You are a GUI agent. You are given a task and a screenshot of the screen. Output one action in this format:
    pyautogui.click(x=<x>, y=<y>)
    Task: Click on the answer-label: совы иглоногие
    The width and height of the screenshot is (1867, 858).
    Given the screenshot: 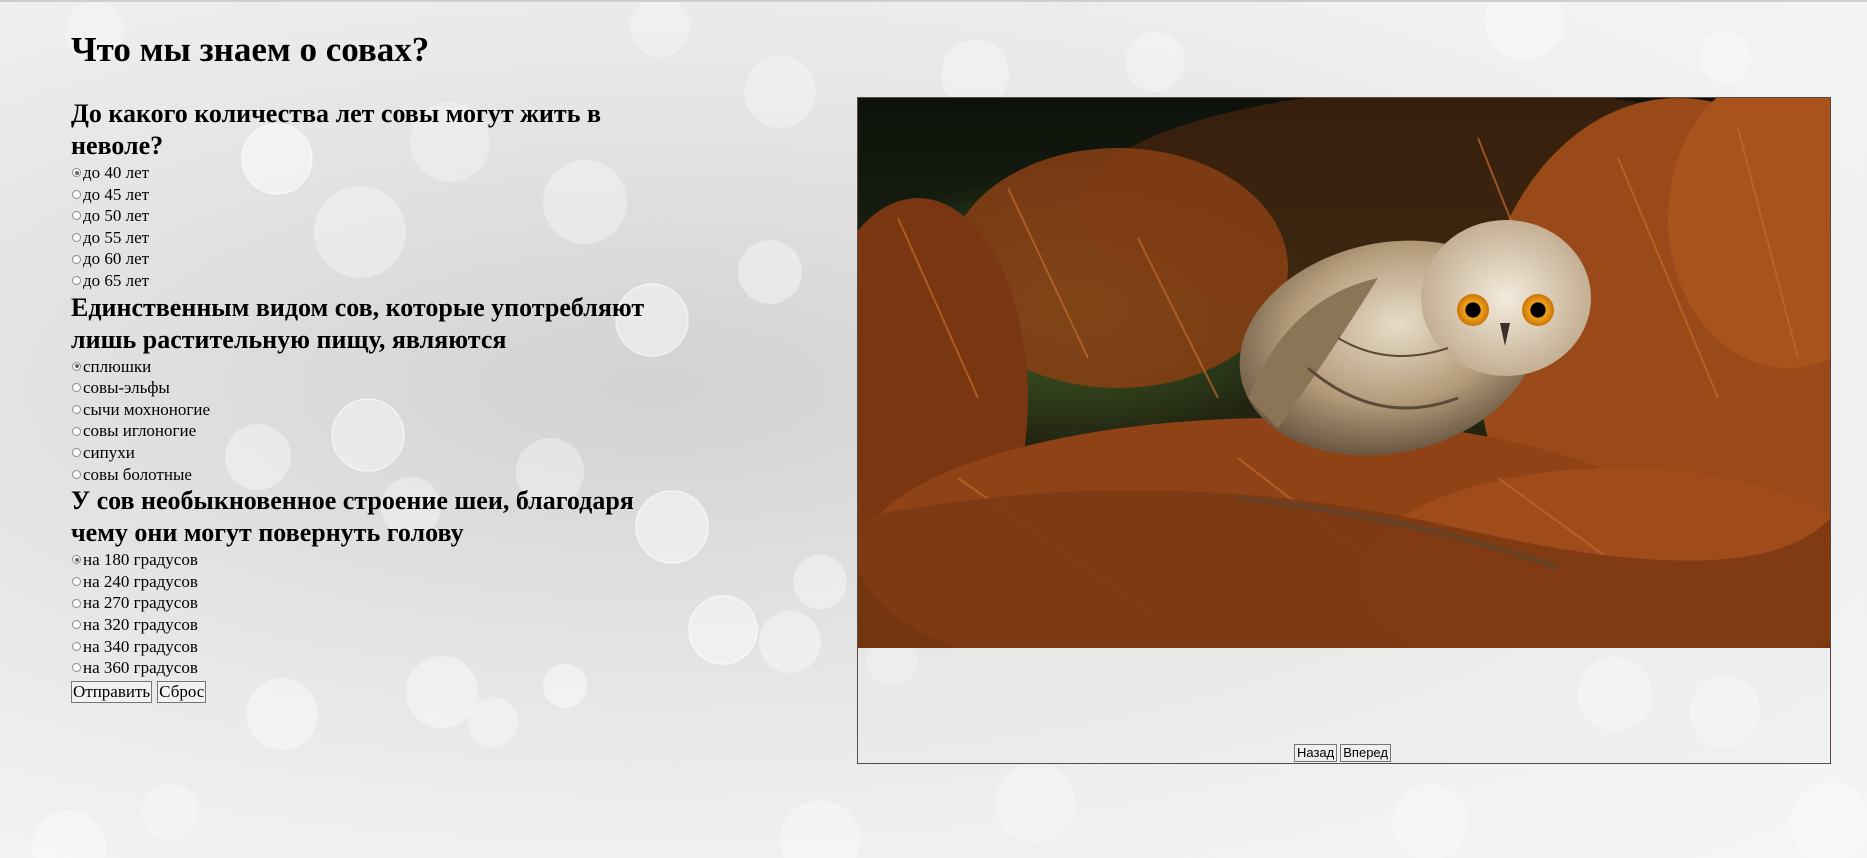 What is the action you would take?
    pyautogui.click(x=139, y=431)
    